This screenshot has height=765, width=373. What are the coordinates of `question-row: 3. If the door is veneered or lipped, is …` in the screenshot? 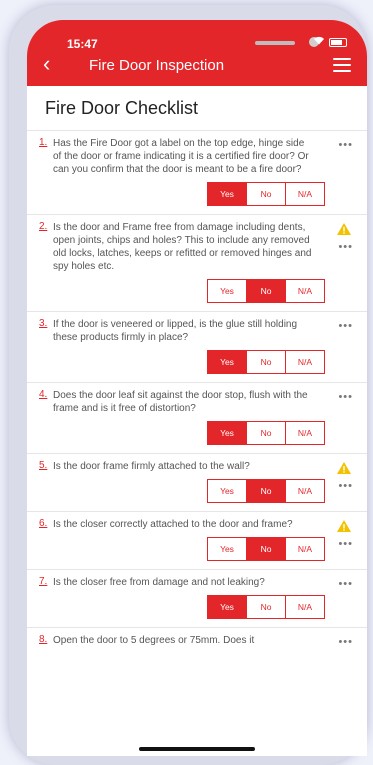 It's located at (197, 331).